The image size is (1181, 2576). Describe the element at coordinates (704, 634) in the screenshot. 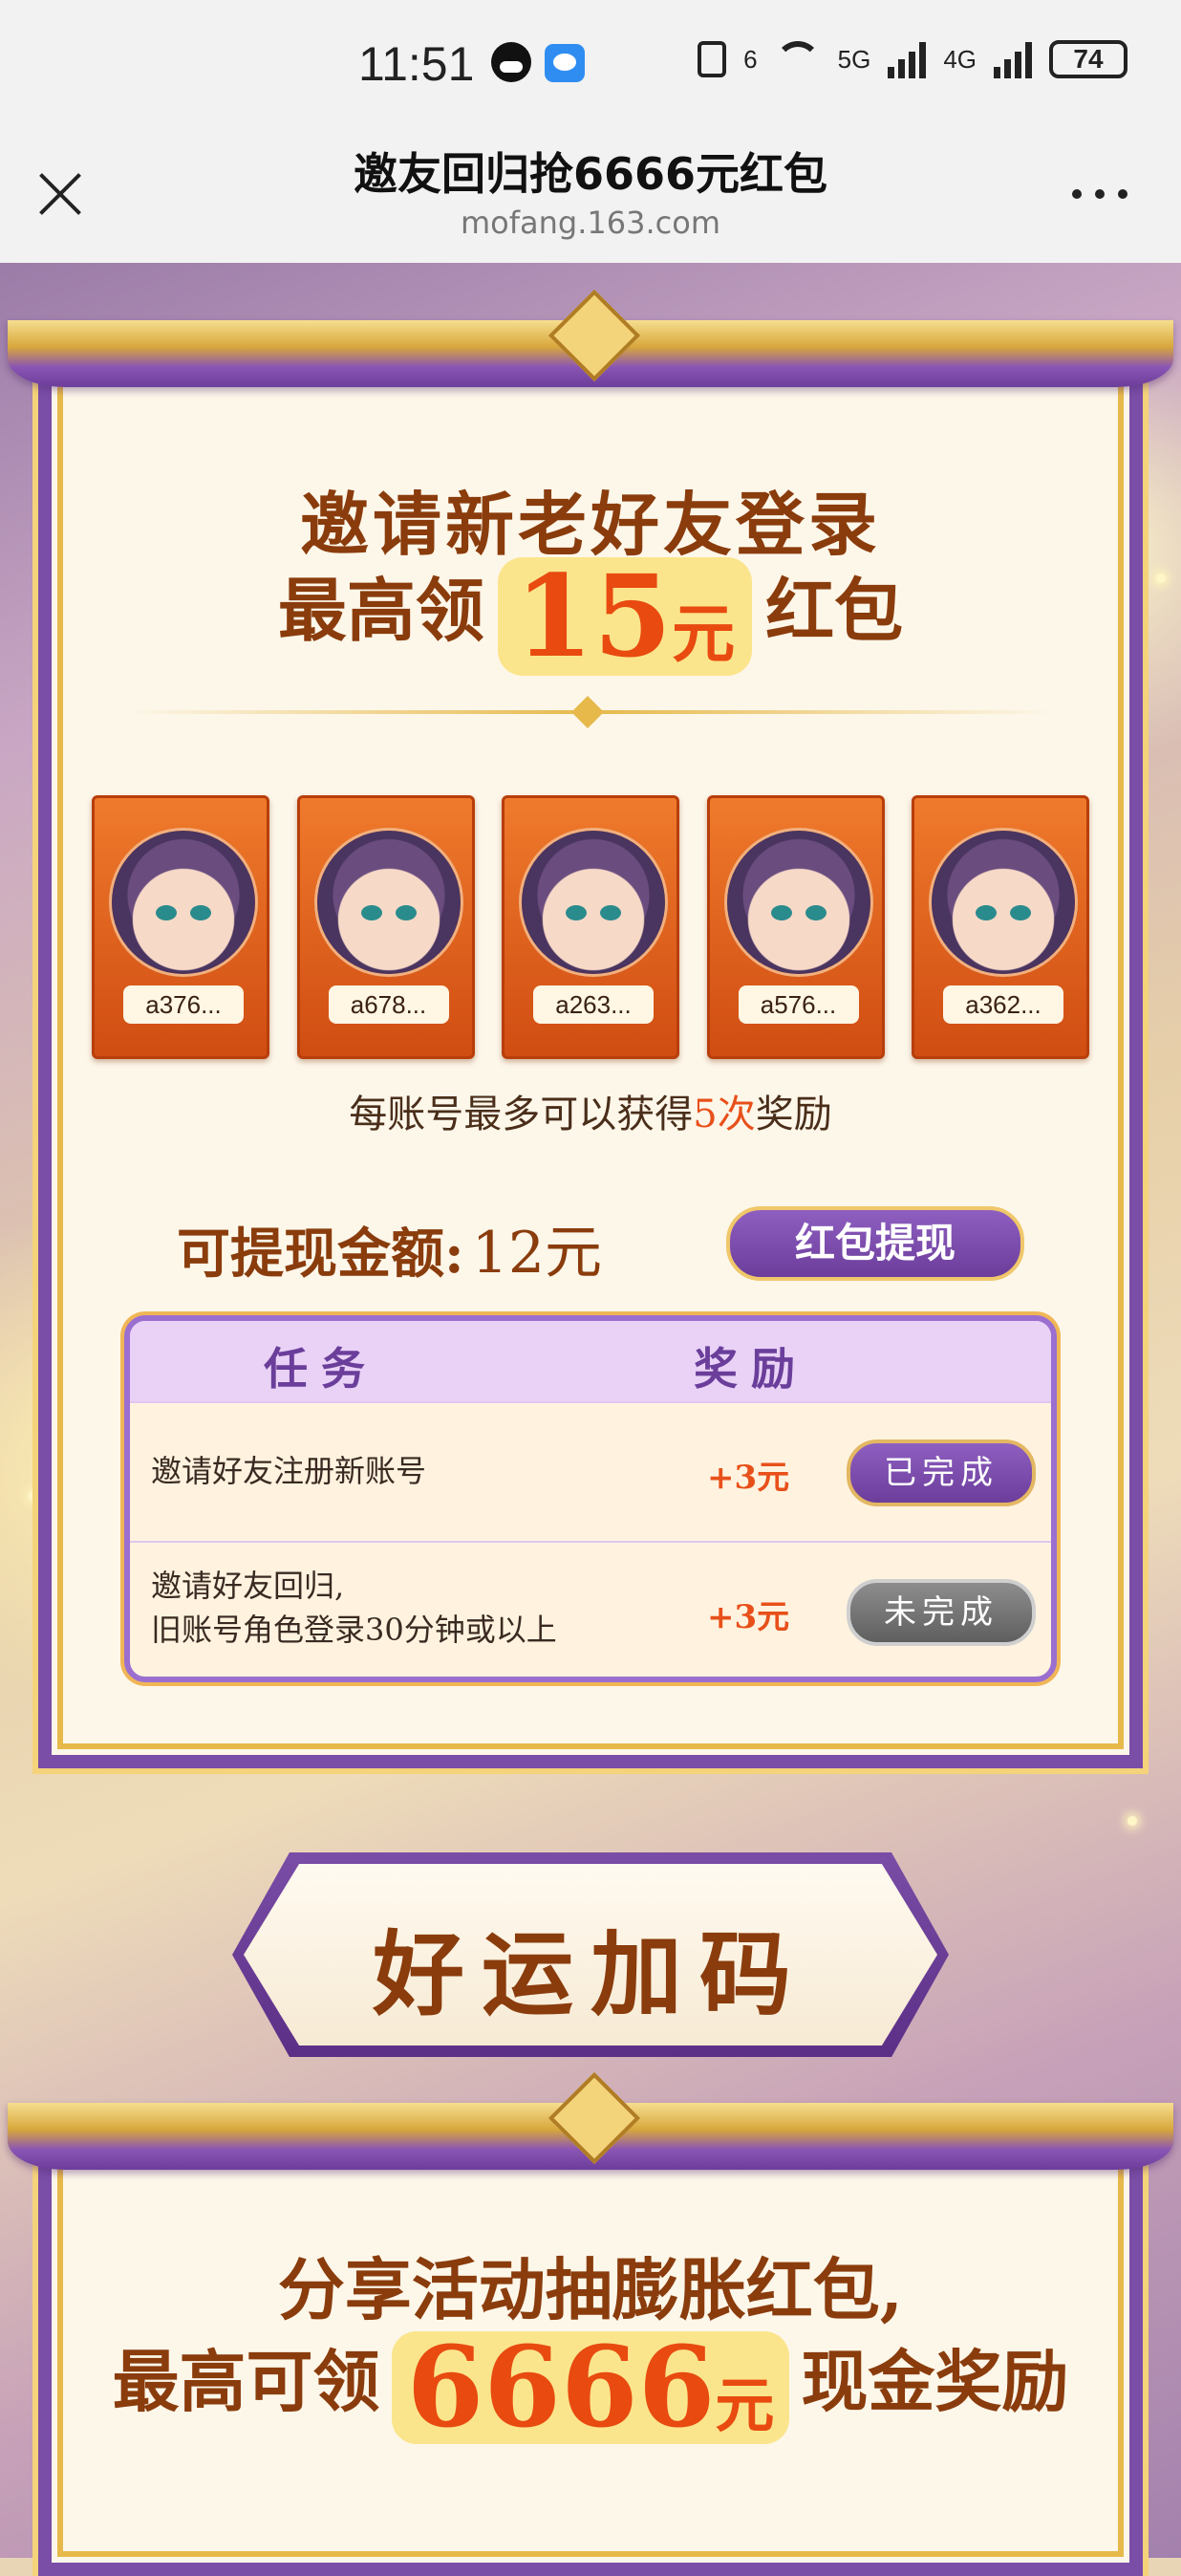

I see `invite-unit: 元` at that location.